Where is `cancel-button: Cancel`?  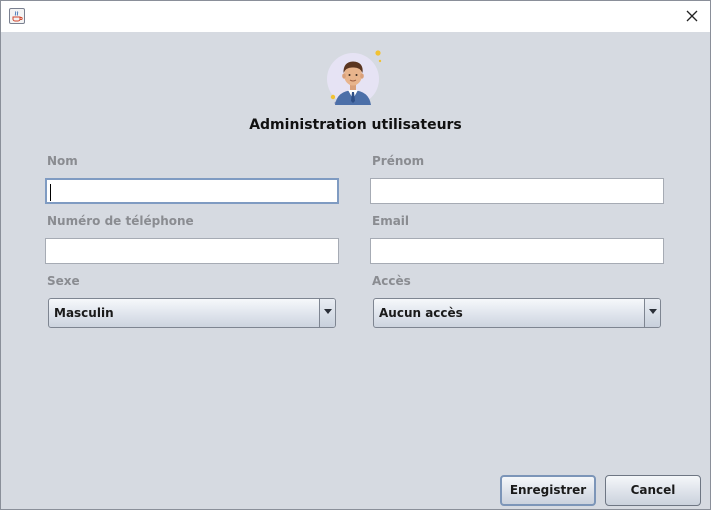
cancel-button: Cancel is located at coordinates (653, 490).